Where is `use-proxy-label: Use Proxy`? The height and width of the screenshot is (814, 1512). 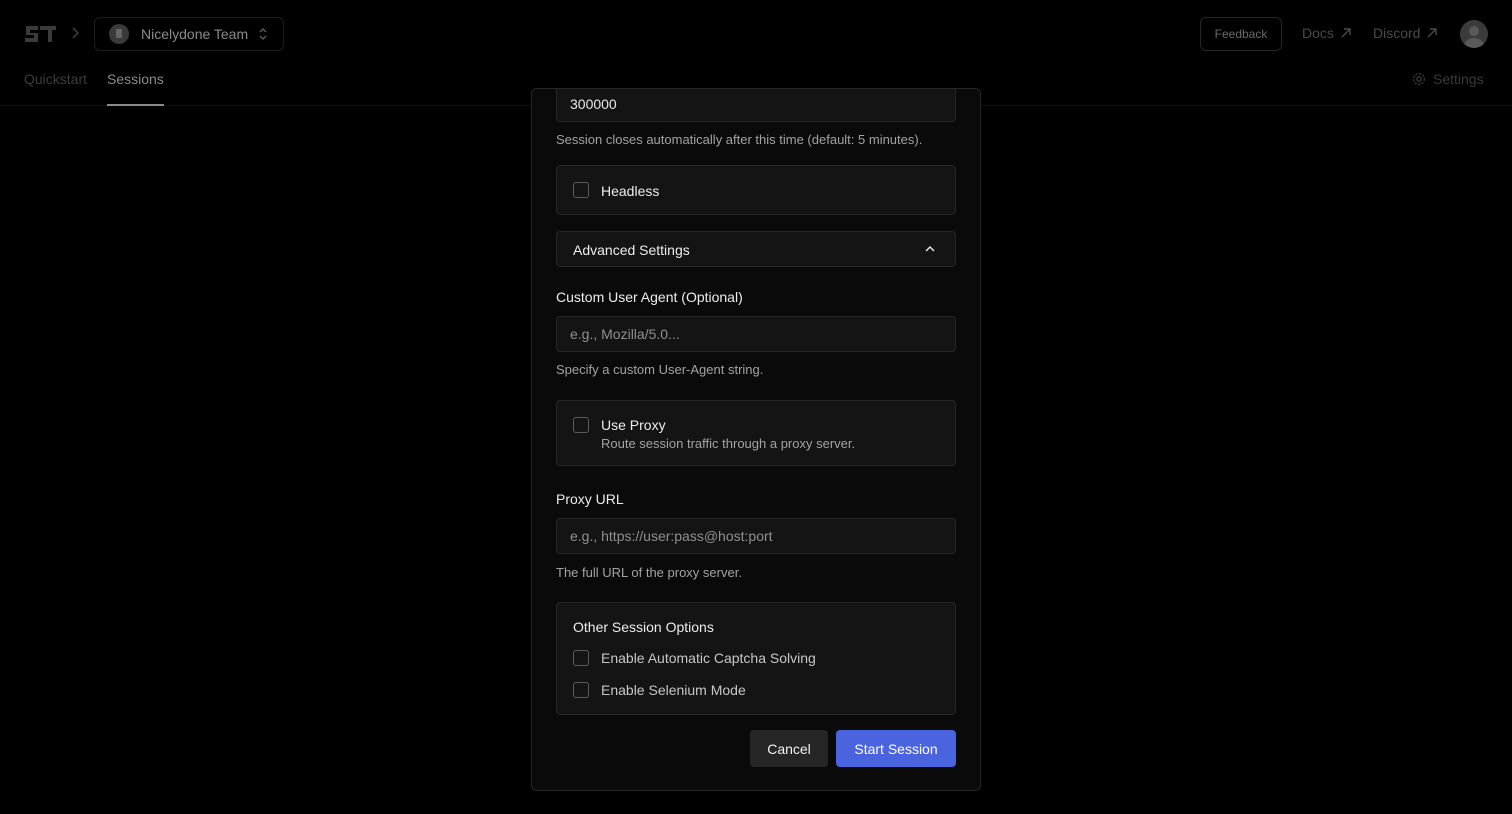 use-proxy-label: Use Proxy is located at coordinates (633, 425).